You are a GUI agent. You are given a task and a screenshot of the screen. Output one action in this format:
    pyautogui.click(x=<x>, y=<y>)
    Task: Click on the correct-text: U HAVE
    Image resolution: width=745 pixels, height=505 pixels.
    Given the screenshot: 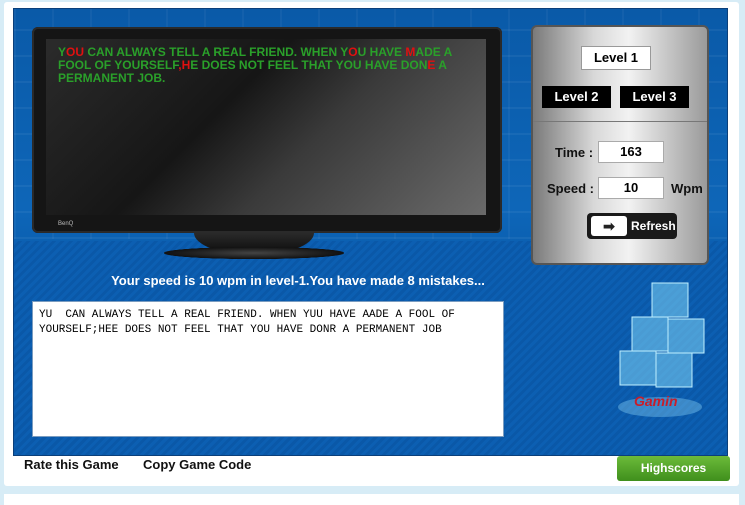 What is the action you would take?
    pyautogui.click(x=381, y=52)
    